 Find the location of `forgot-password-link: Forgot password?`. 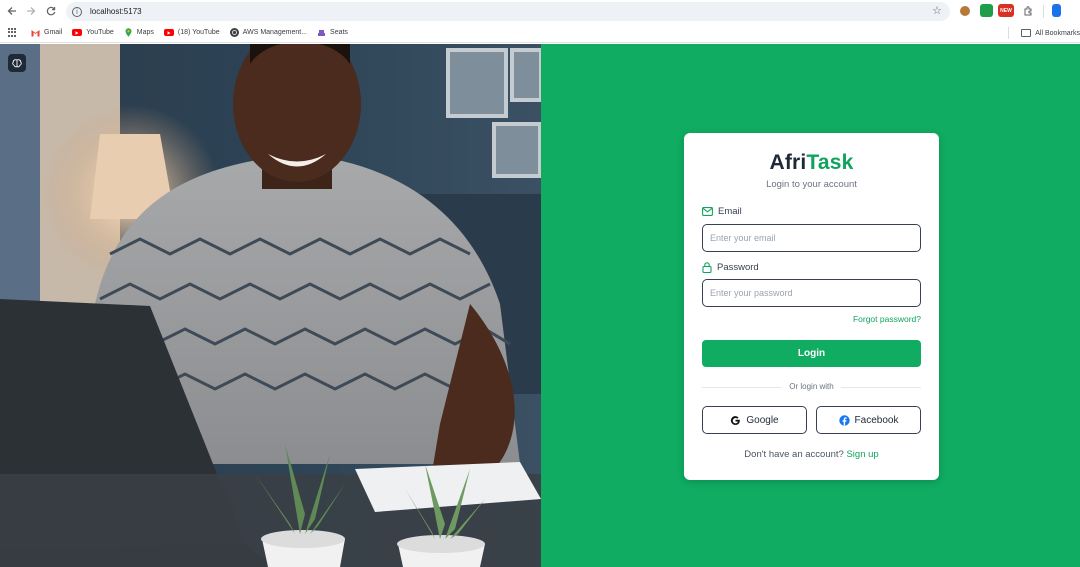

forgot-password-link: Forgot password? is located at coordinates (887, 319).